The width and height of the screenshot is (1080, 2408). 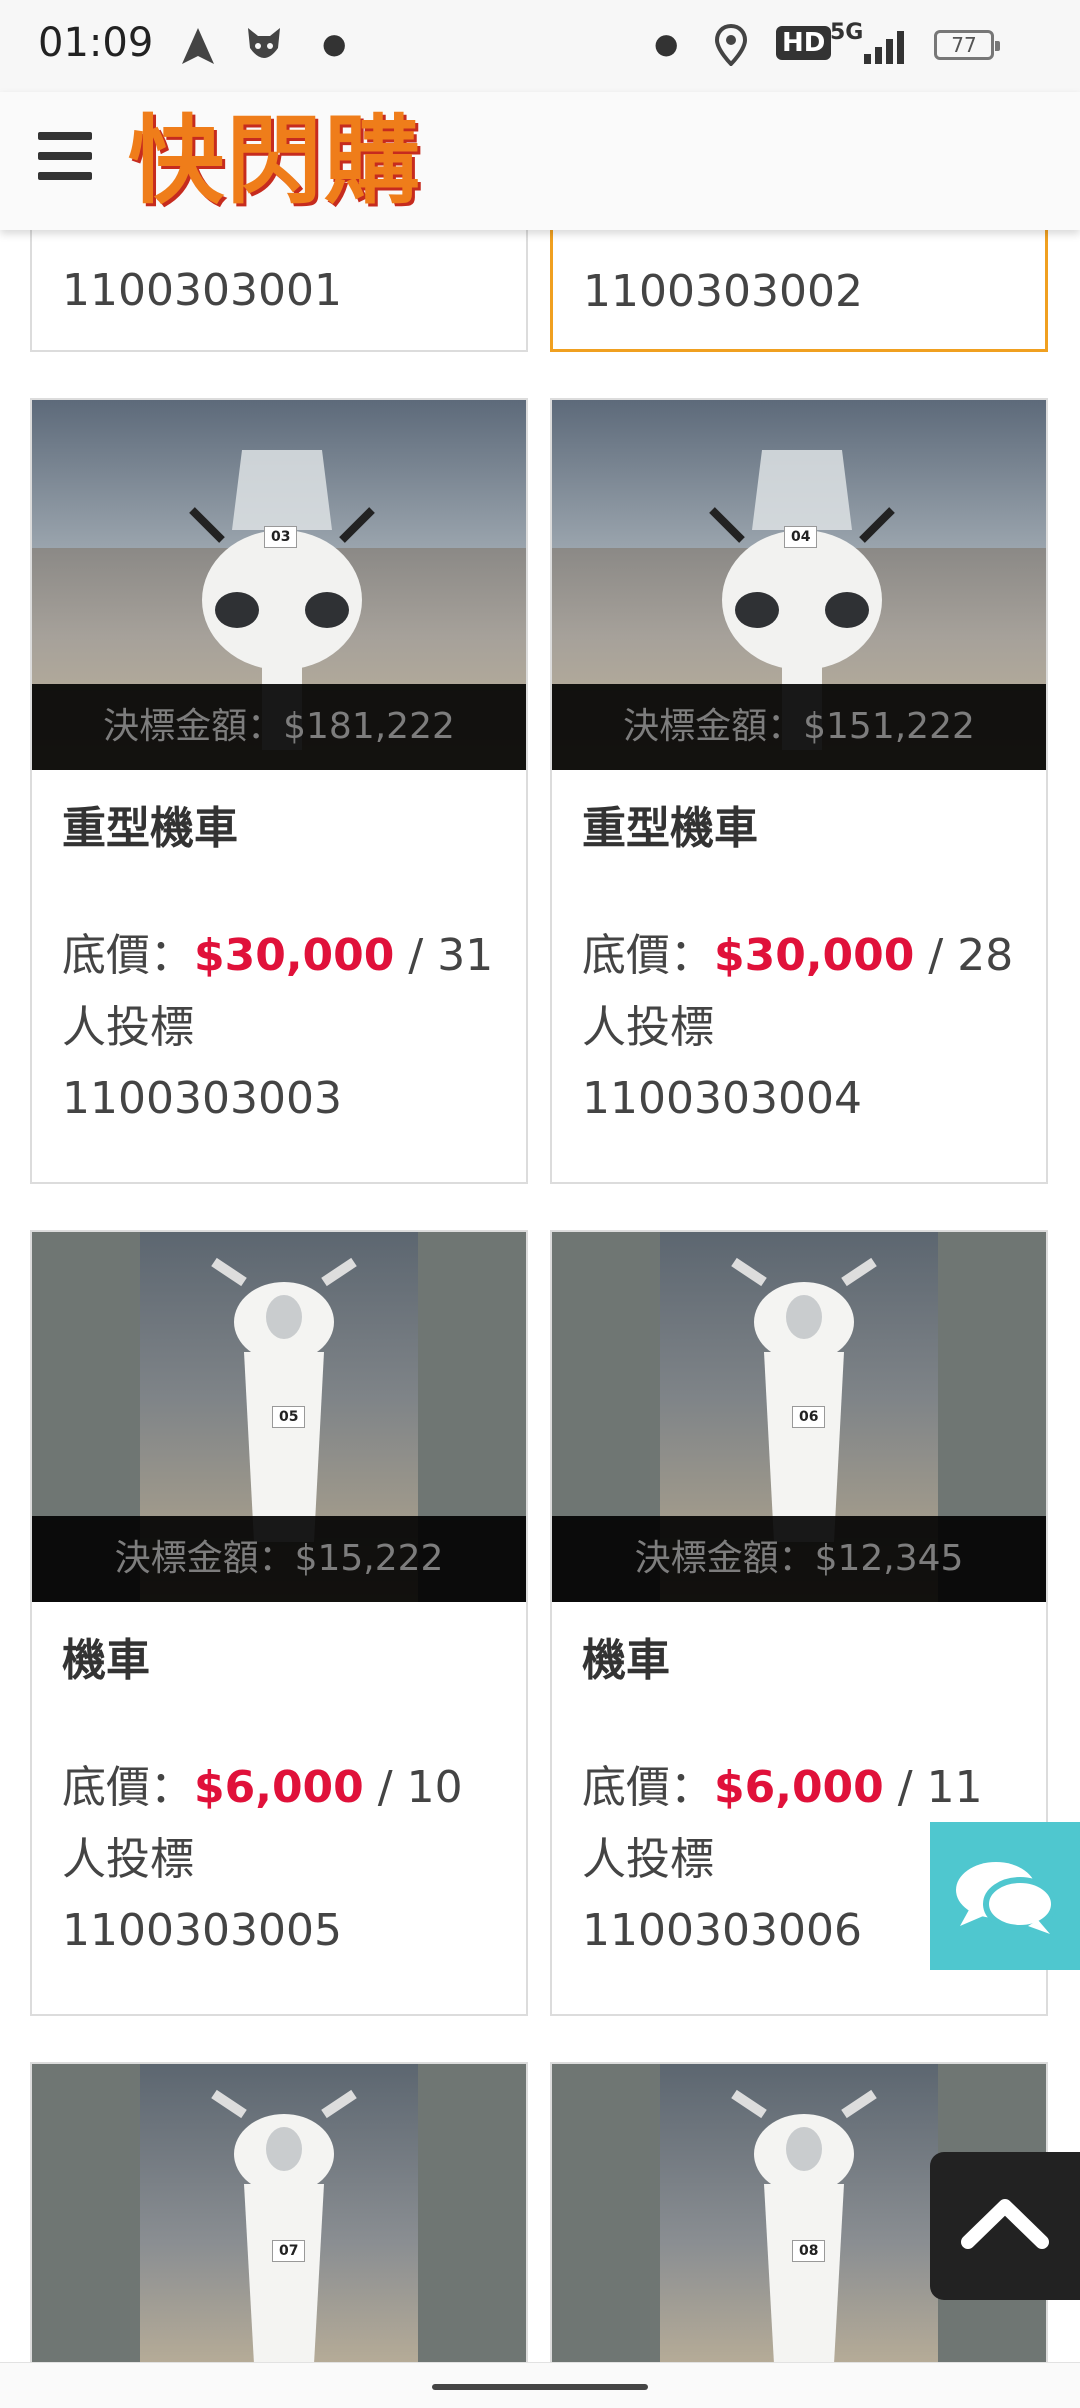 What do you see at coordinates (413, 1787) in the screenshot?
I see `bidder-count: / 10` at bounding box center [413, 1787].